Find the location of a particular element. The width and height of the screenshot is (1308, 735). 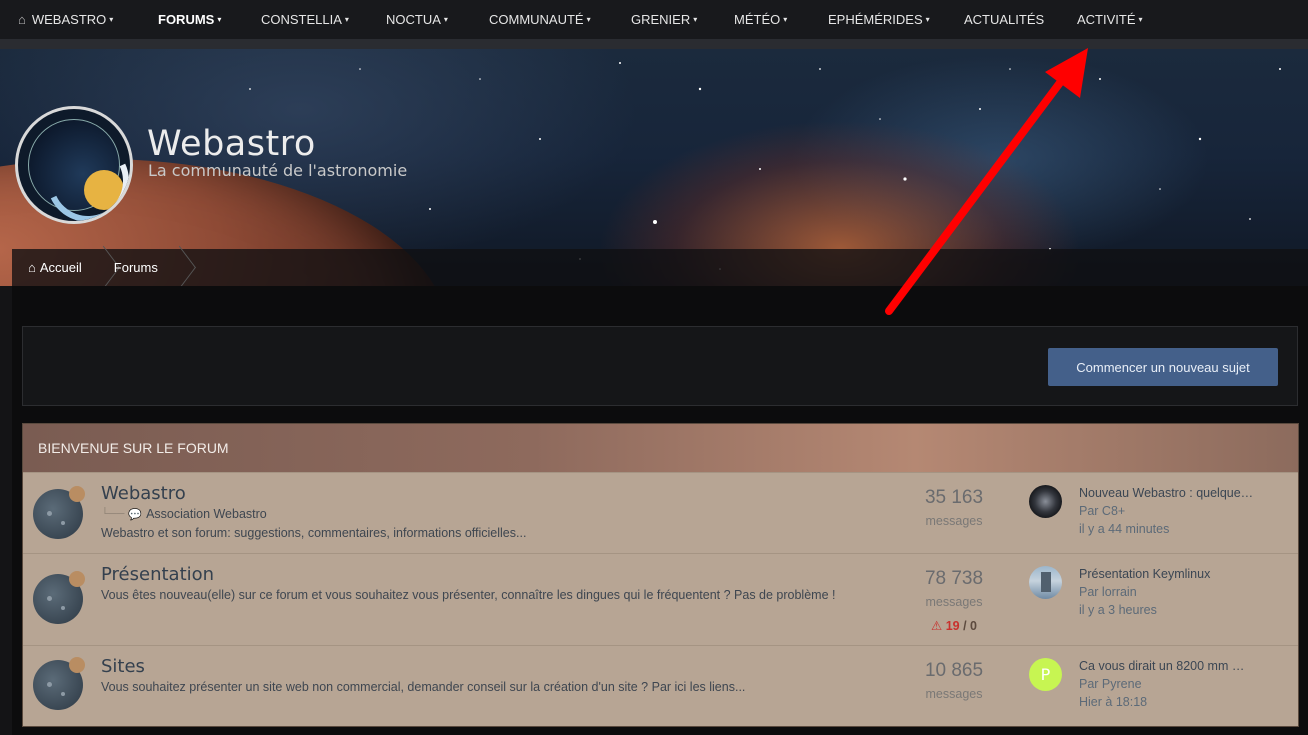

last-post-time: Hier à 18:18 is located at coordinates (1113, 702).